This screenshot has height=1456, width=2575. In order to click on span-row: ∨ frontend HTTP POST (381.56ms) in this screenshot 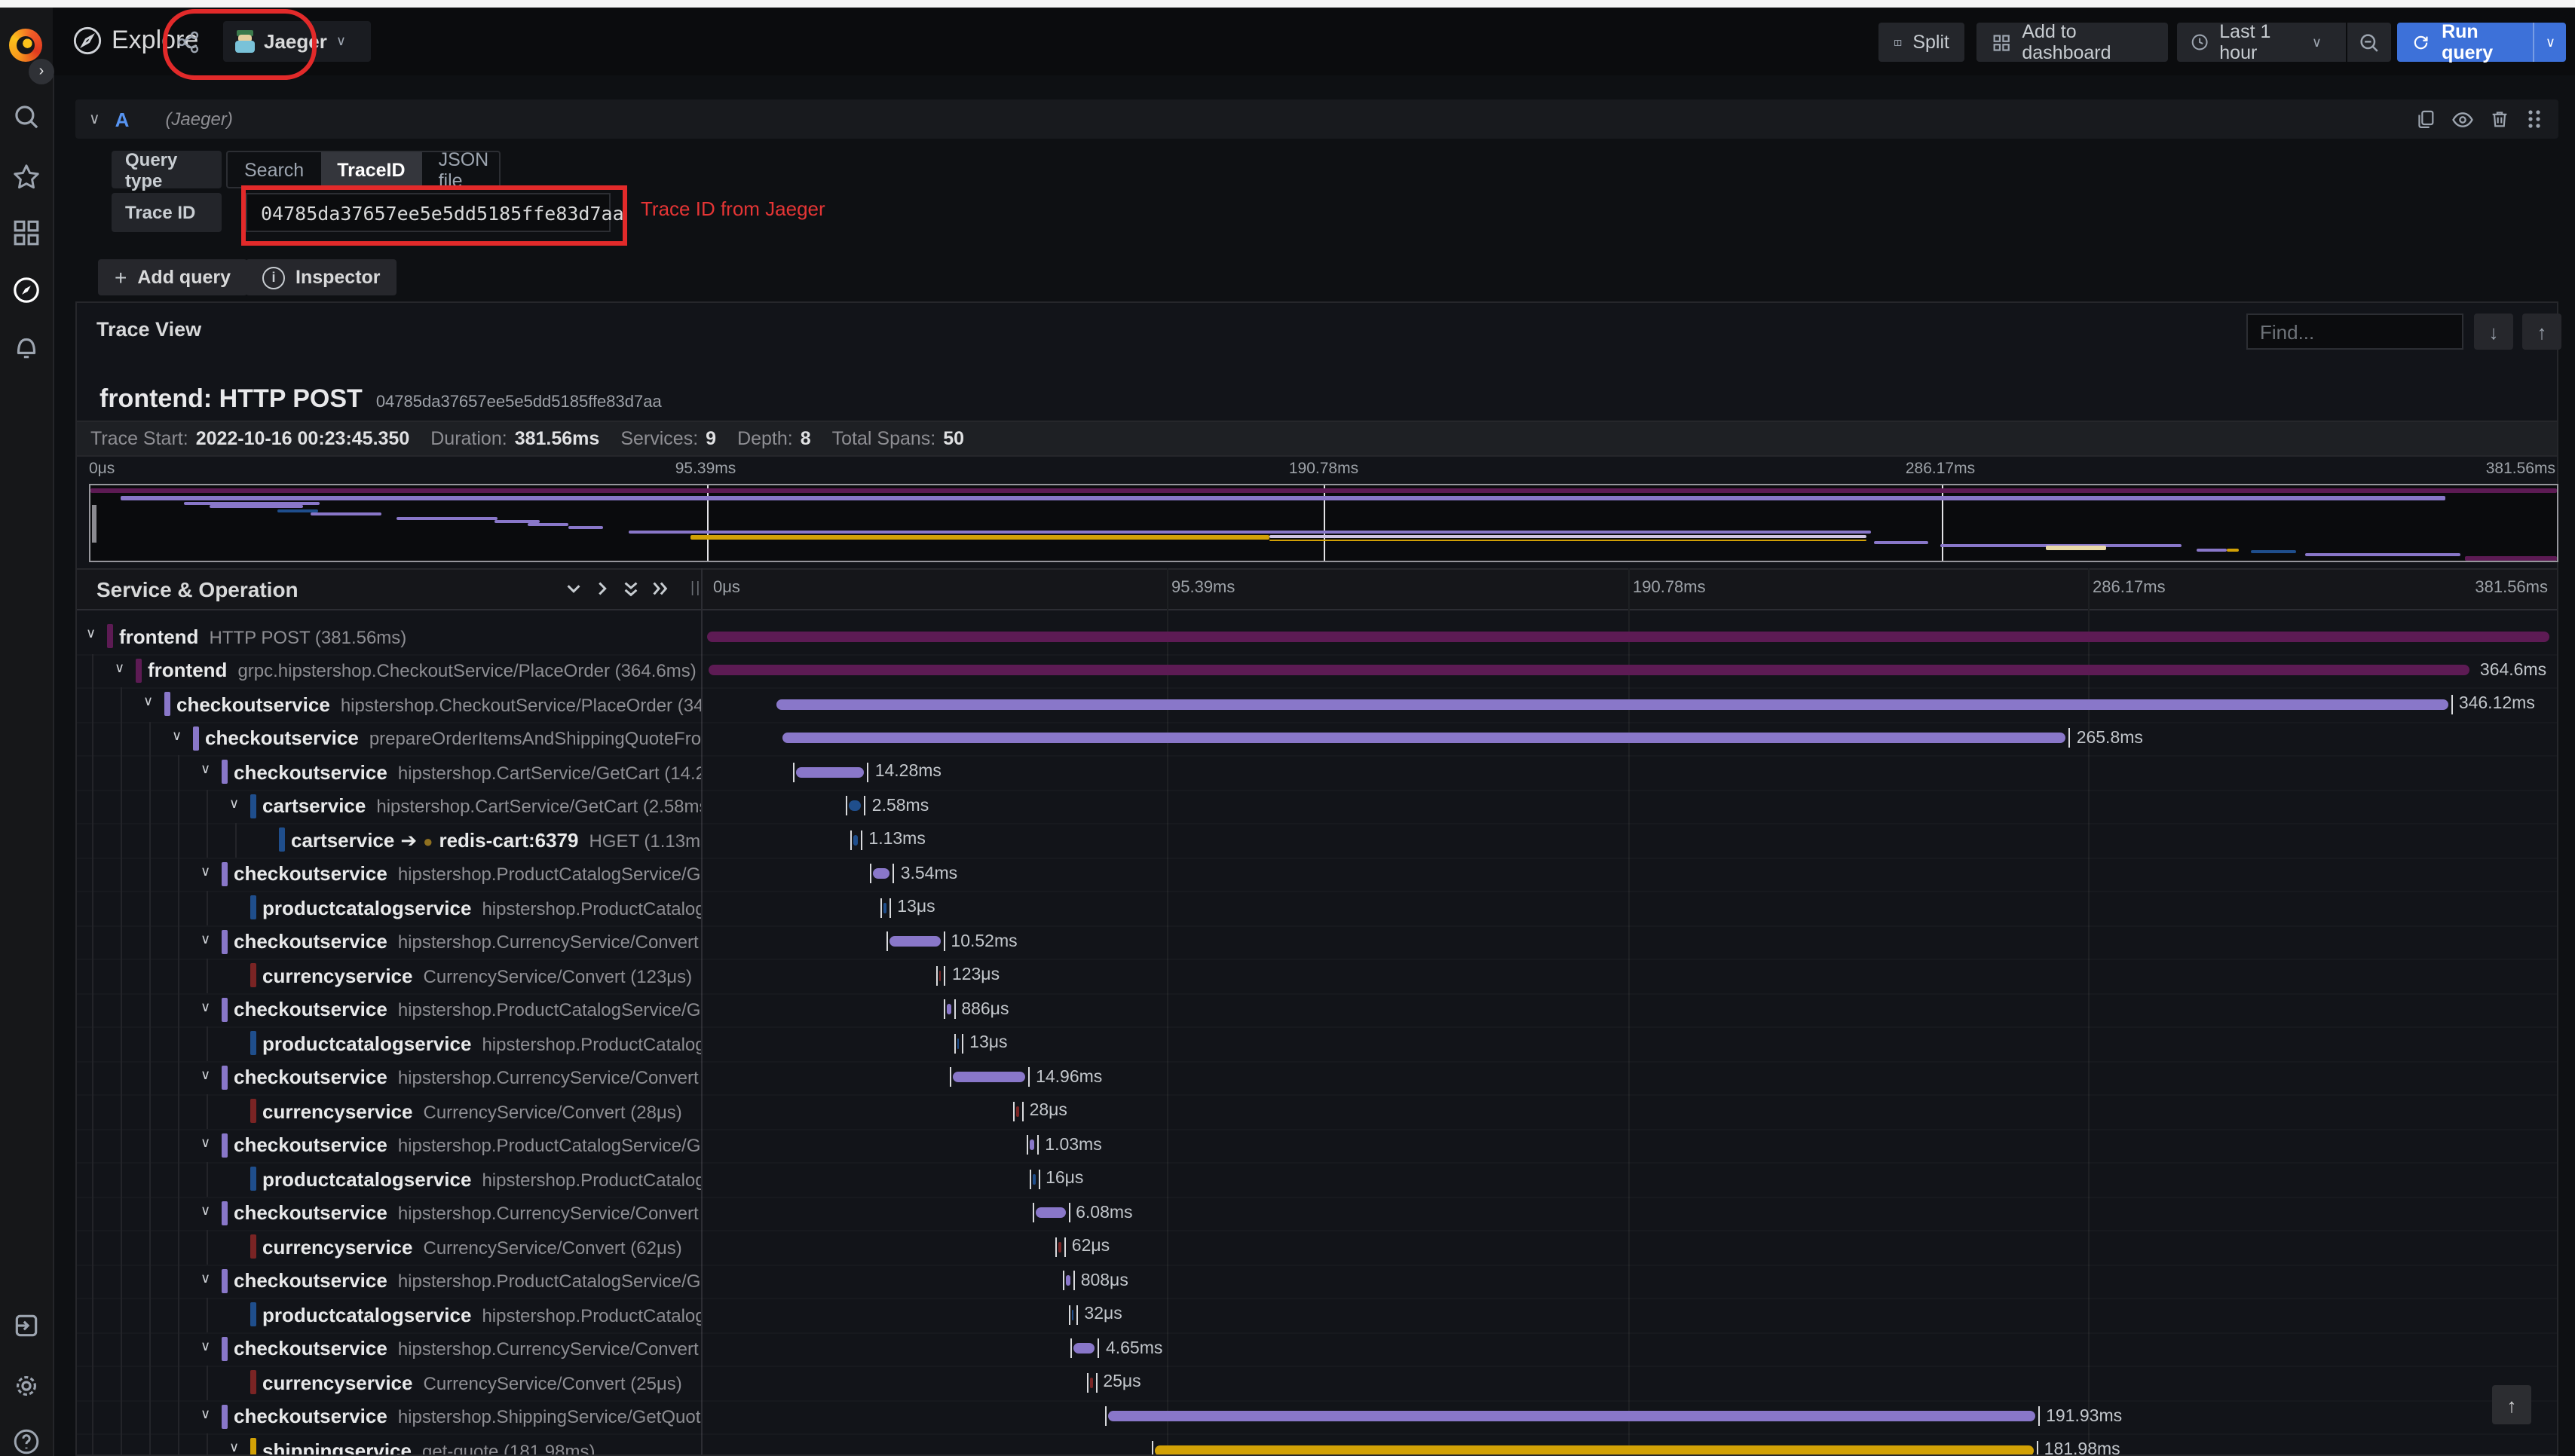, I will do `click(1317, 637)`.